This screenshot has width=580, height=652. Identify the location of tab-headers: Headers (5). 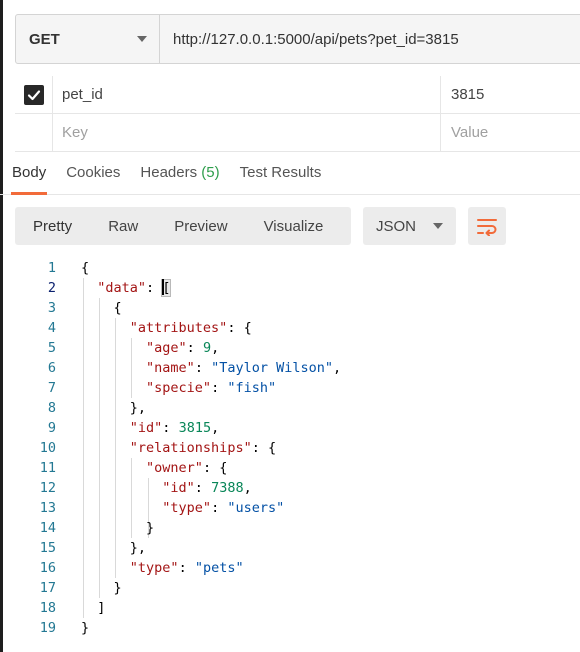
(179, 174).